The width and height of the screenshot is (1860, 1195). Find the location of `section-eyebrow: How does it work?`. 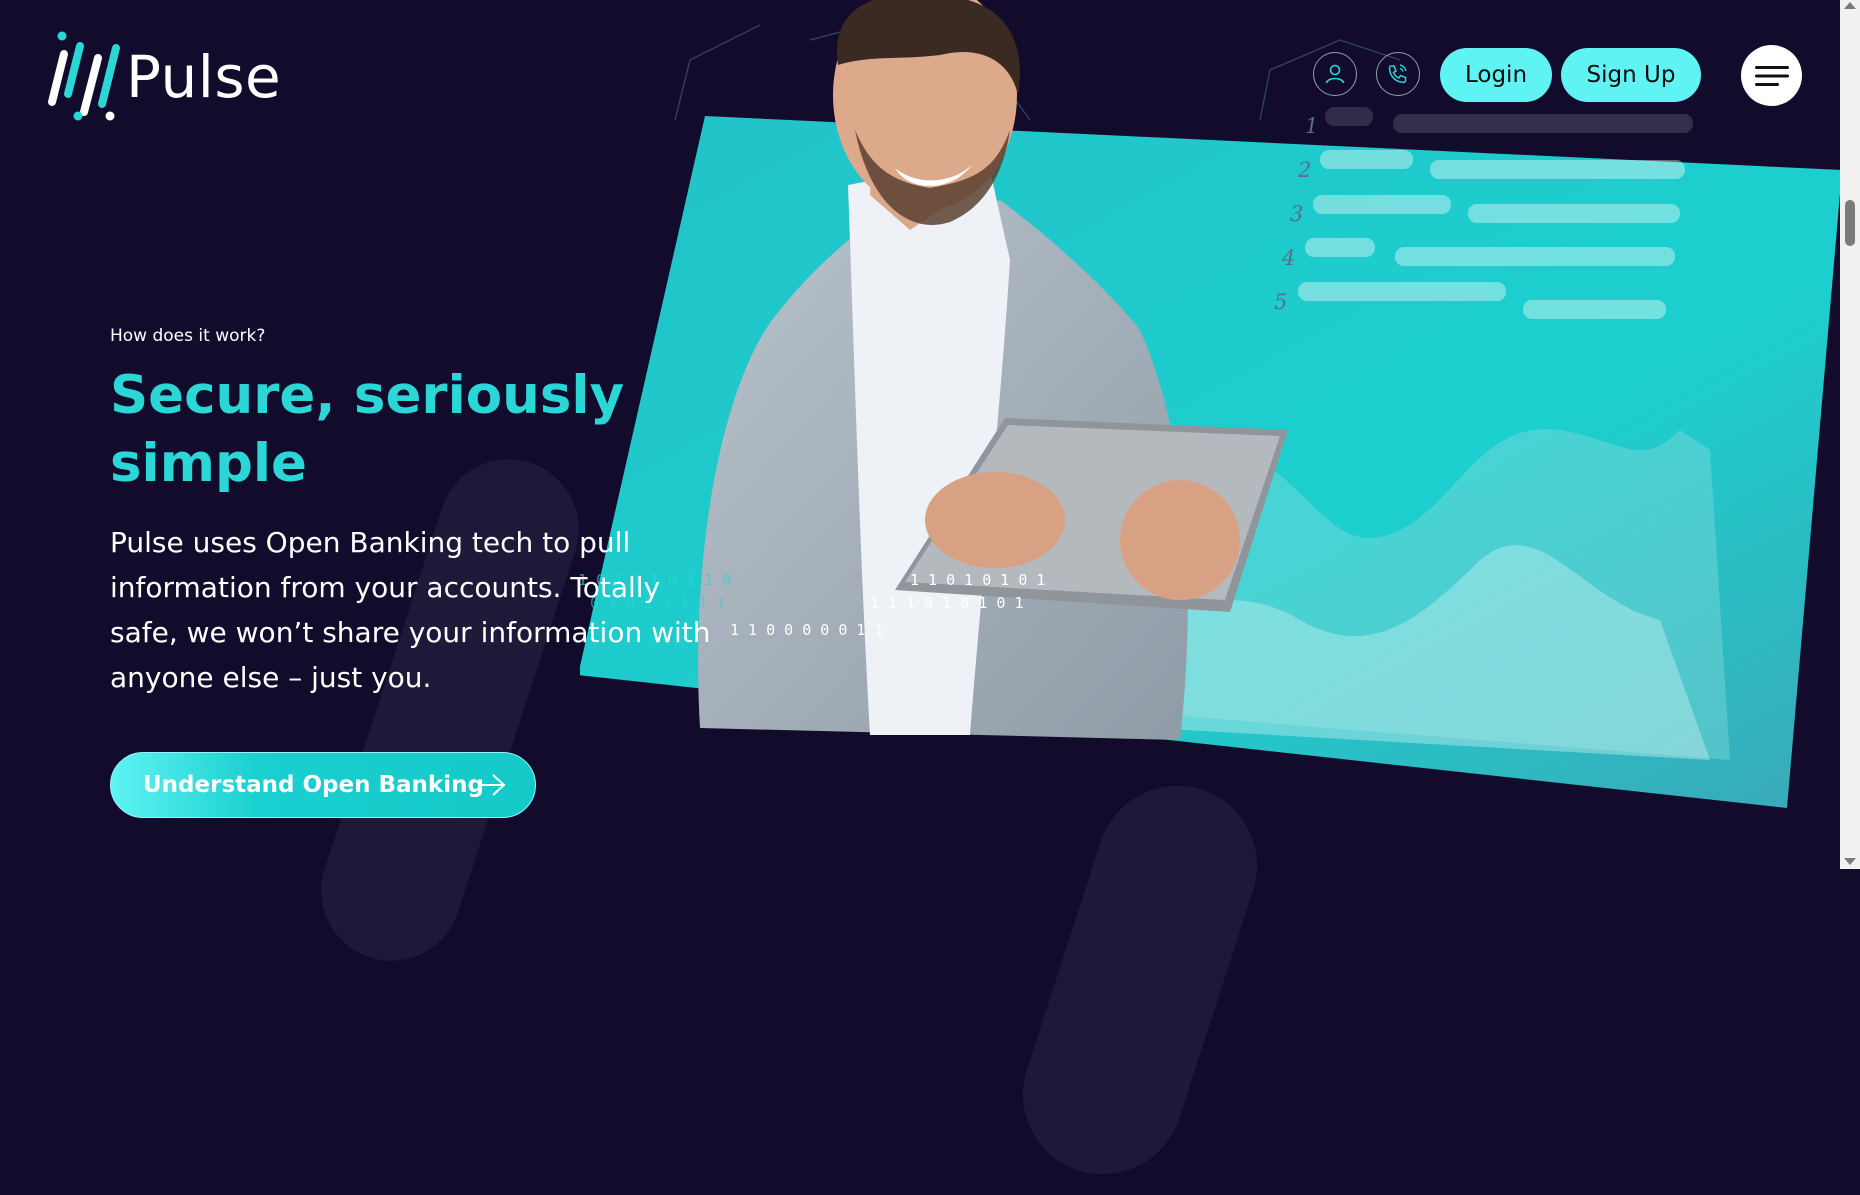

section-eyebrow: How does it work? is located at coordinates (188, 336).